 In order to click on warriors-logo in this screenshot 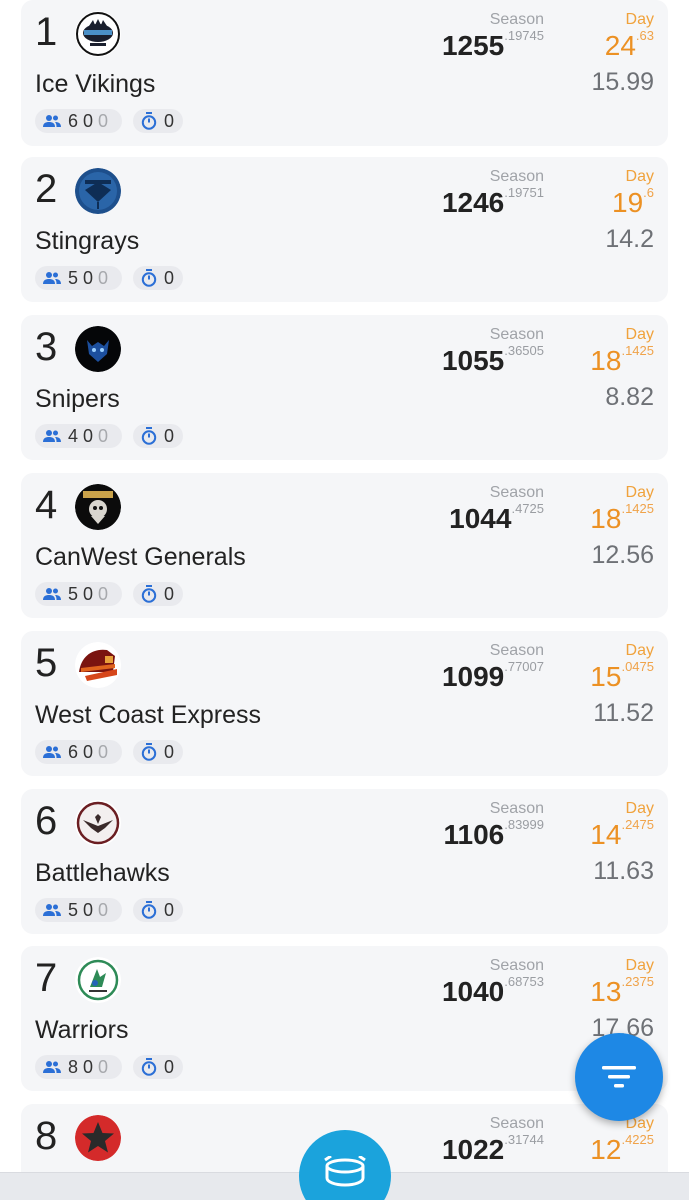, I will do `click(98, 980)`.